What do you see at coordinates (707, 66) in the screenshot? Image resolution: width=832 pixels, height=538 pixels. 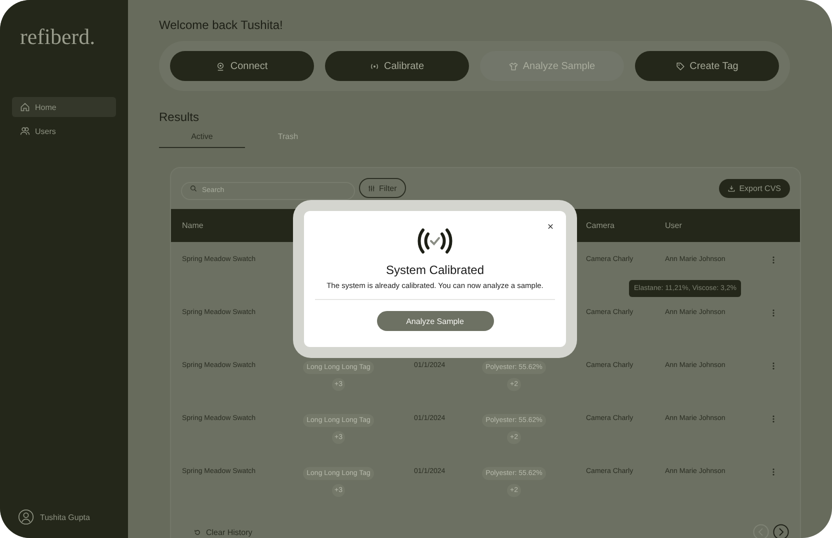 I see `action-button: Create Tag` at bounding box center [707, 66].